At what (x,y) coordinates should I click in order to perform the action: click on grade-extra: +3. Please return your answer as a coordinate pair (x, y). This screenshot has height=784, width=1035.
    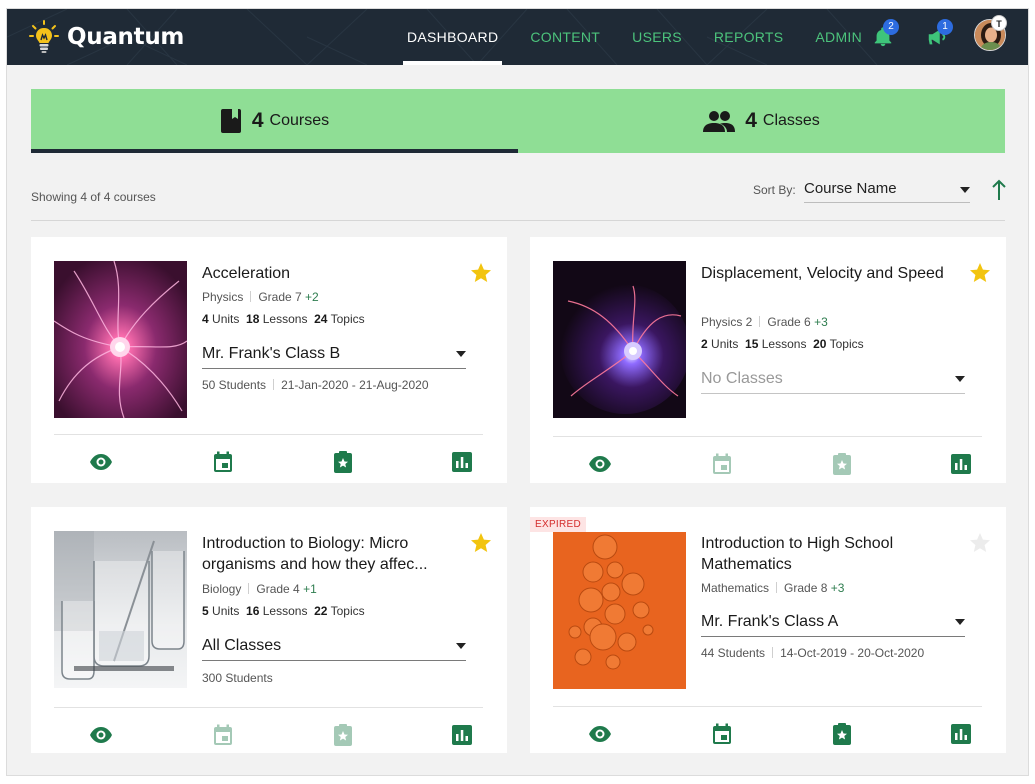
    Looking at the image, I should click on (837, 588).